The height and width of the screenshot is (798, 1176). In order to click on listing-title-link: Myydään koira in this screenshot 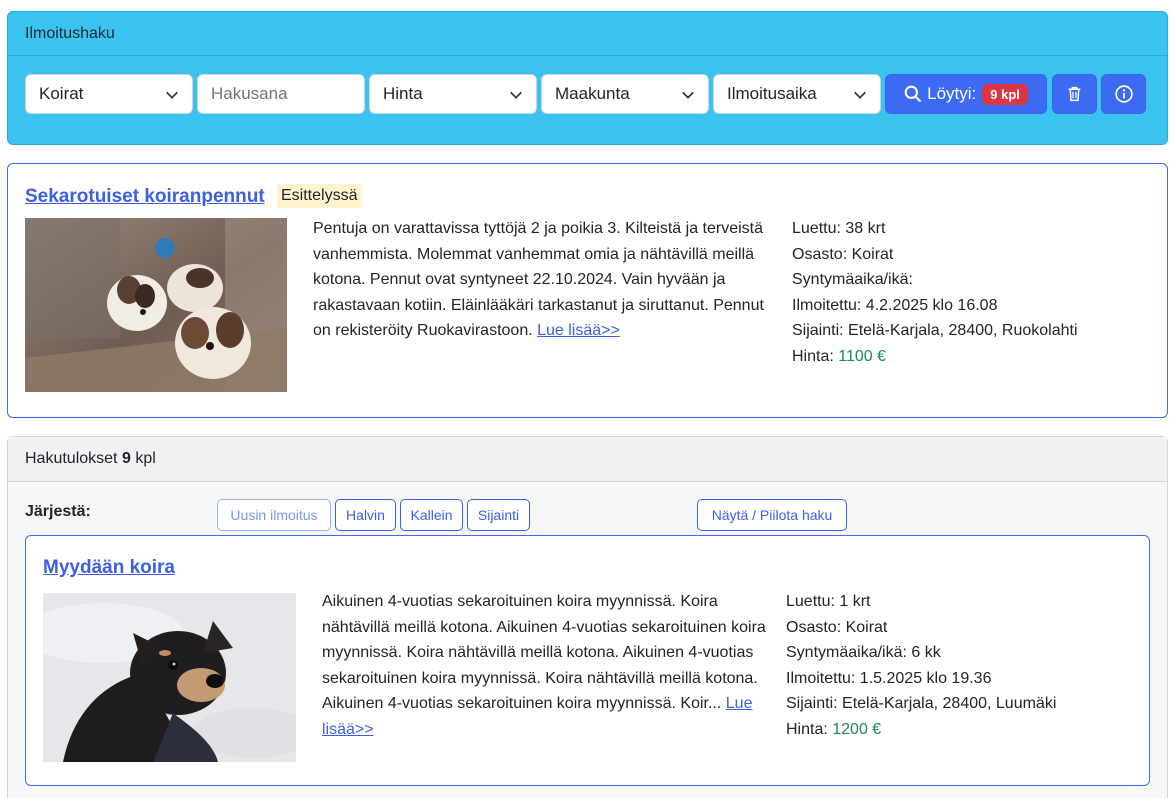, I will do `click(109, 568)`.